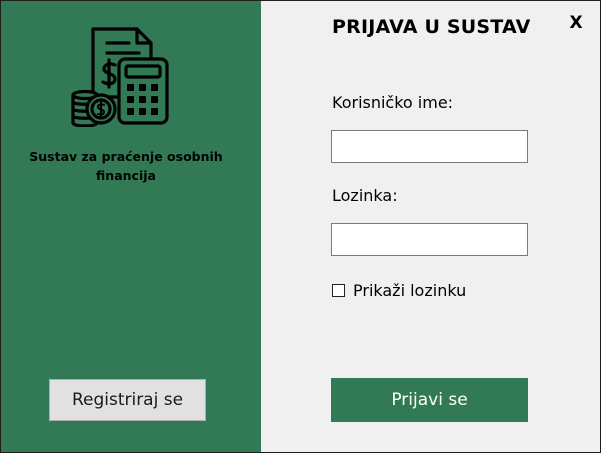  I want to click on show-password-toggle: Prikaži lozinku, so click(399, 290).